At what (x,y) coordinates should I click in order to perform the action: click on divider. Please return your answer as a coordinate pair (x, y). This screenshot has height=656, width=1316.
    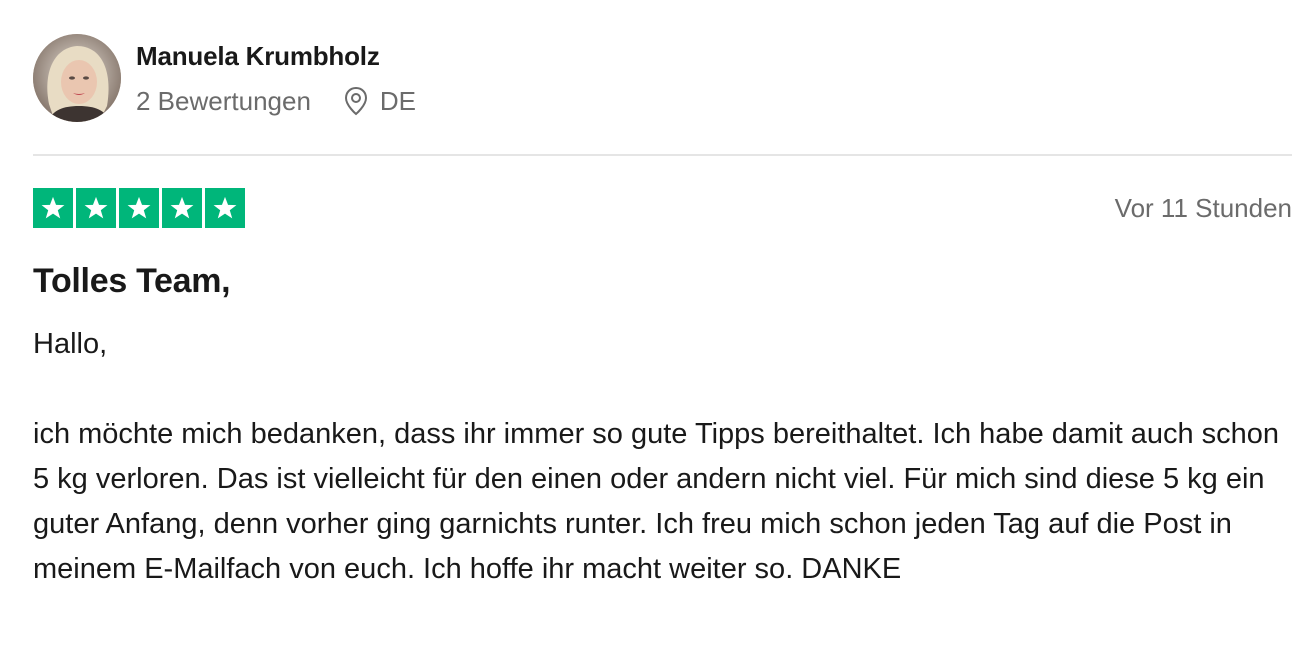
    Looking at the image, I should click on (662, 155).